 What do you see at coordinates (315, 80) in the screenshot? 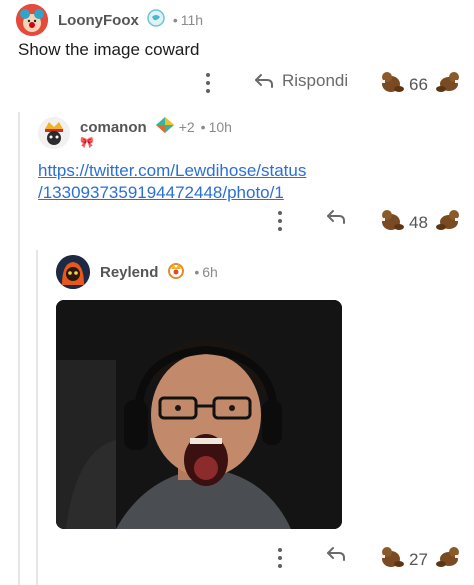
I see `reply-label: Rispondi` at bounding box center [315, 80].